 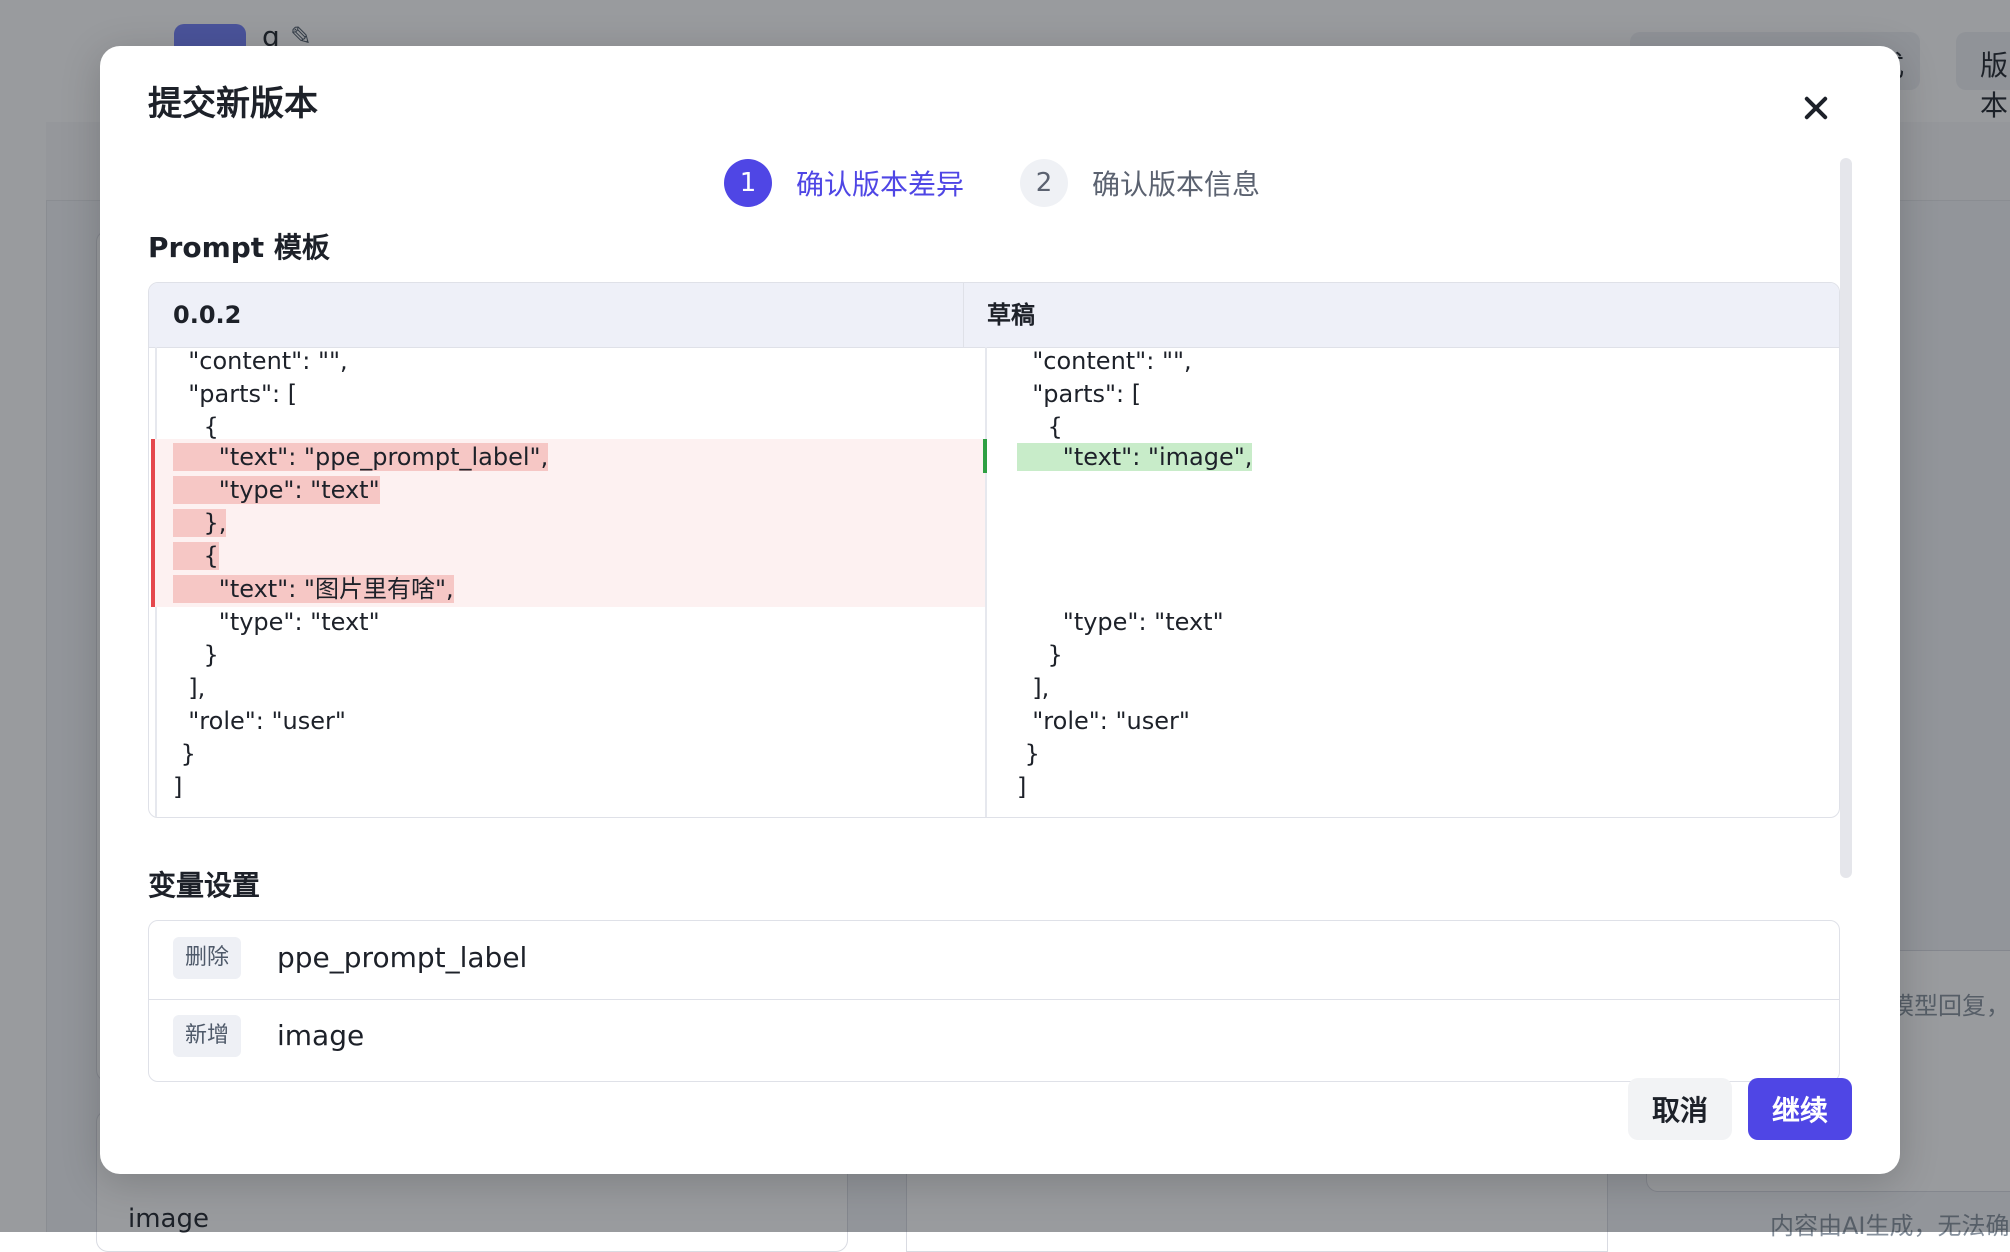 What do you see at coordinates (239, 247) in the screenshot?
I see `prompt-template-heading: Prompt 模板` at bounding box center [239, 247].